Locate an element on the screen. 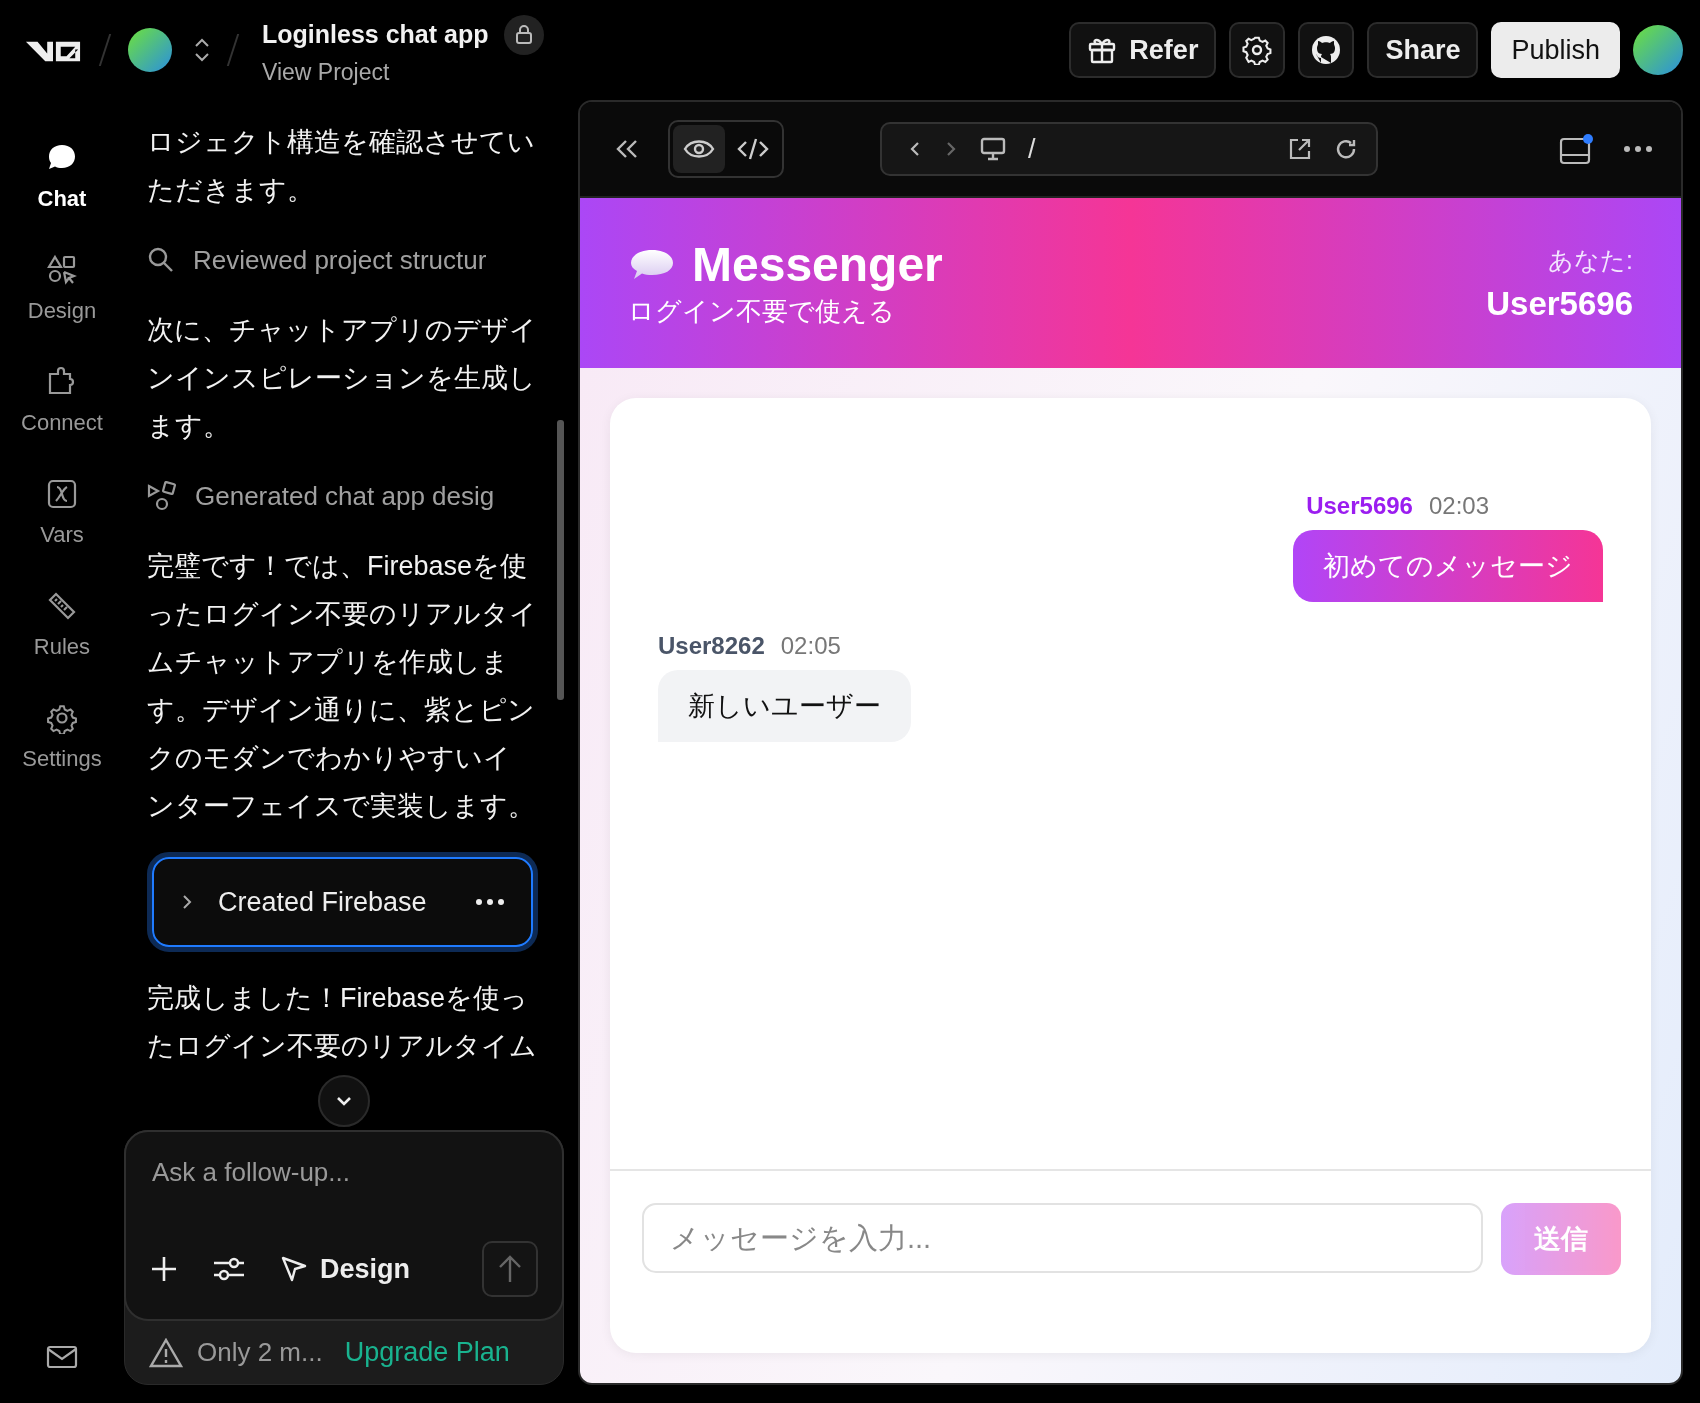 Image resolution: width=1700 pixels, height=1403 pixels. arrow-up-icon is located at coordinates (510, 1269).